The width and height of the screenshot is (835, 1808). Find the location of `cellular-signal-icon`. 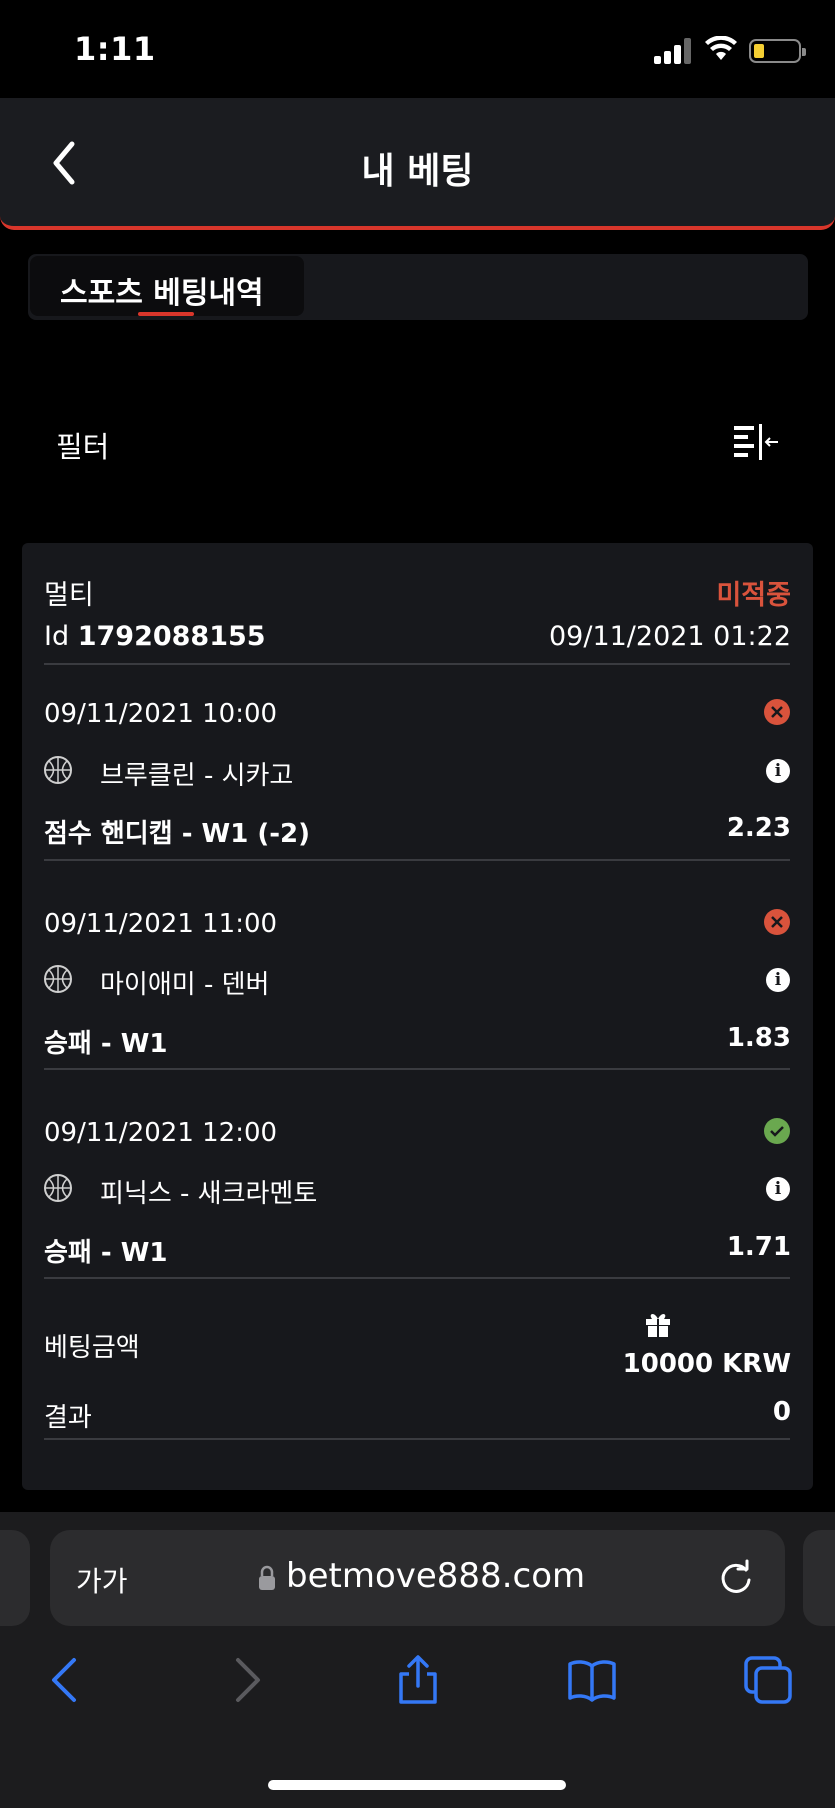

cellular-signal-icon is located at coordinates (673, 51).